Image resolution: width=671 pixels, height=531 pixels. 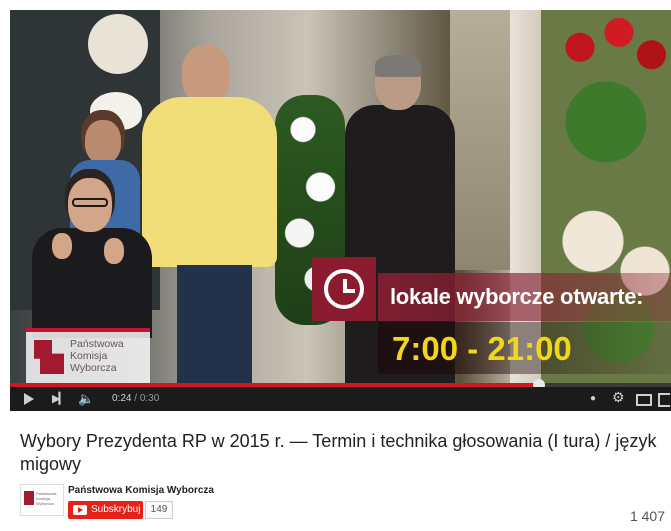 What do you see at coordinates (46, 498) in the screenshot?
I see `channel-avatar-text: Państwowa Komisja Wyborcza` at bounding box center [46, 498].